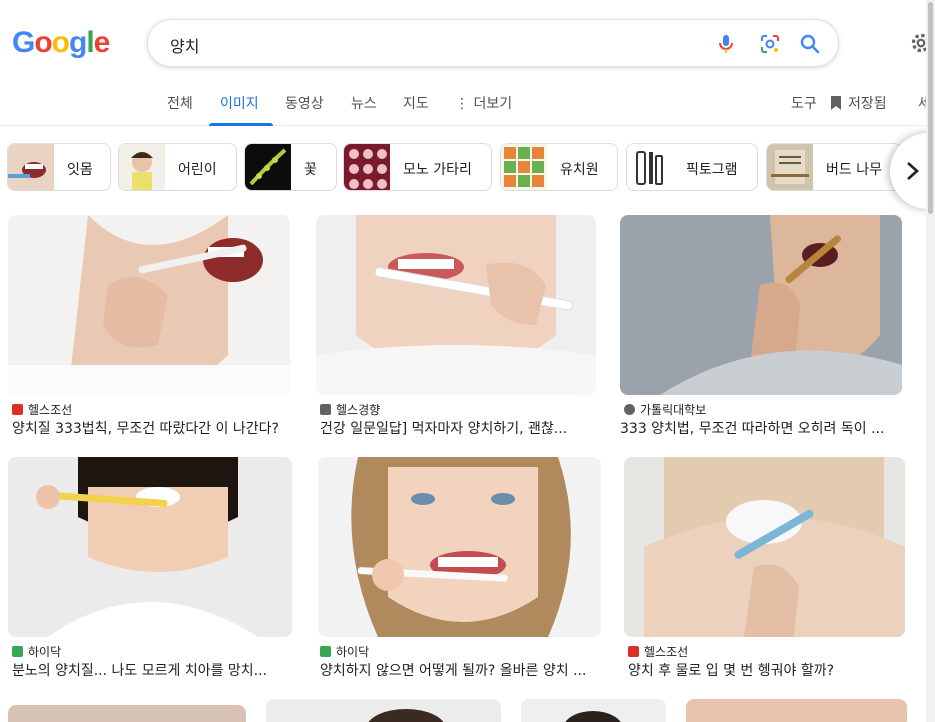 This screenshot has width=935, height=722. What do you see at coordinates (358, 410) in the screenshot?
I see `source-label: 헬스경향` at bounding box center [358, 410].